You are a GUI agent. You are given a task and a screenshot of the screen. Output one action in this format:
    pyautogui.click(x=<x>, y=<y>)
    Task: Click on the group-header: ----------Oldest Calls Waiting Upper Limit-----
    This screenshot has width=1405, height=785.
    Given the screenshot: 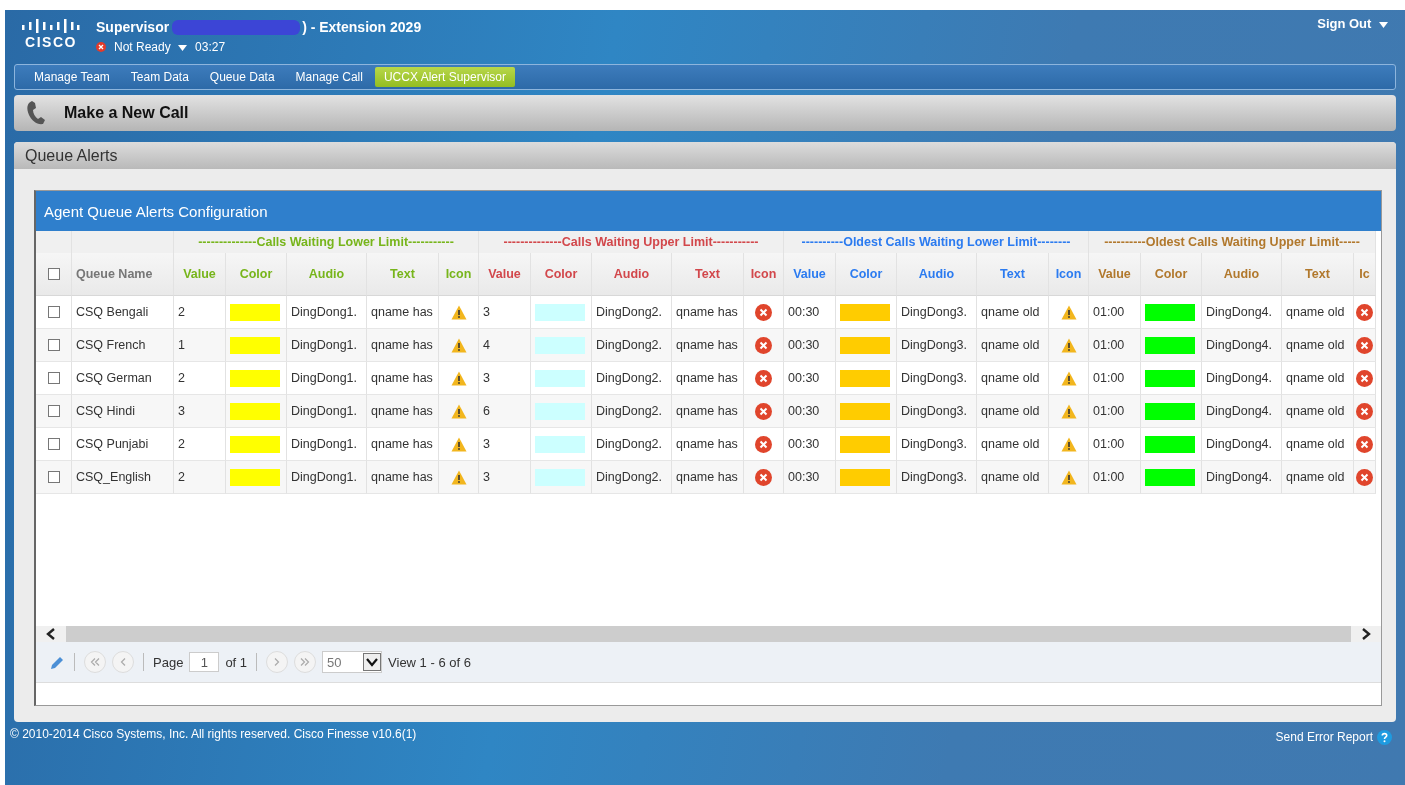 What is the action you would take?
    pyautogui.click(x=1232, y=242)
    